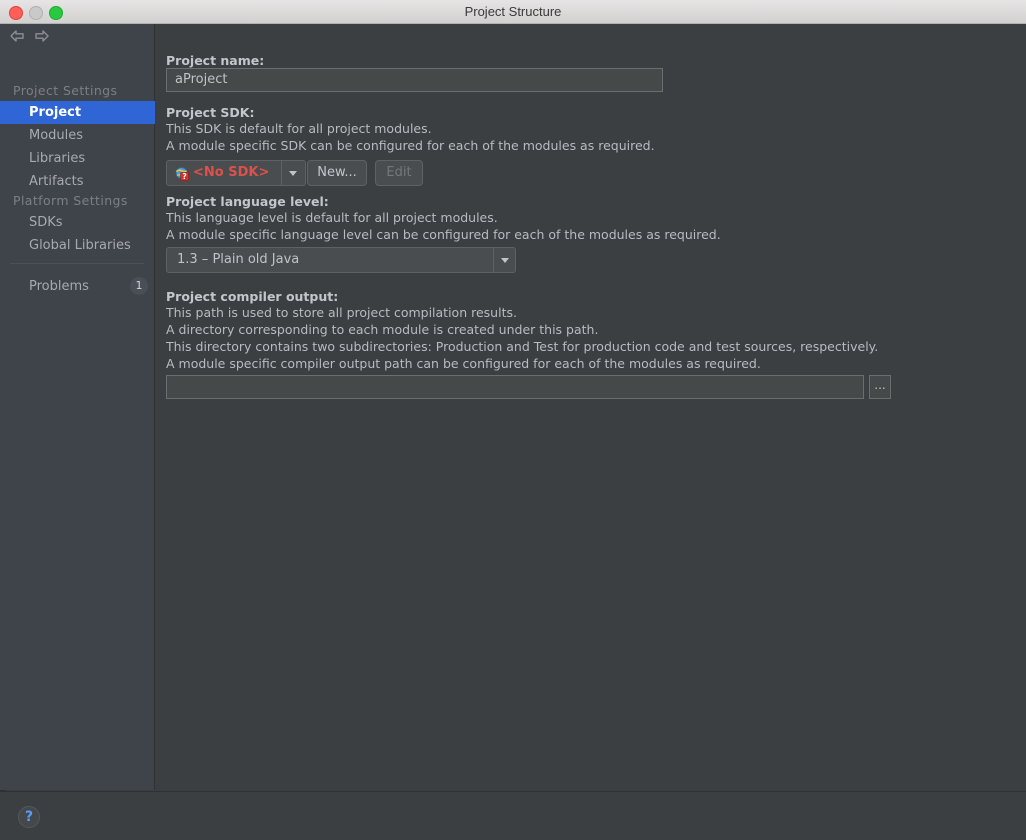 The height and width of the screenshot is (840, 1026). I want to click on sidebar-item-global-libraries: Global Libraries, so click(77, 245).